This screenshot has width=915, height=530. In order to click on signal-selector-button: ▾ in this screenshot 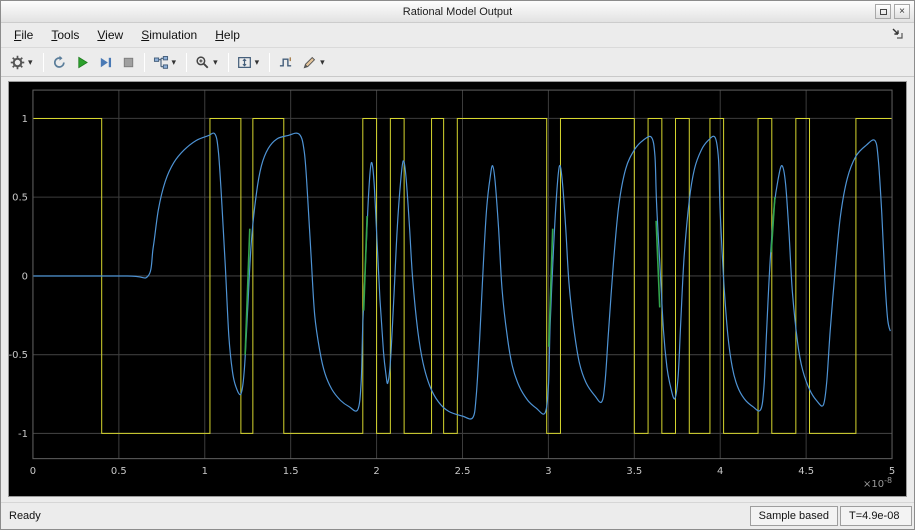, I will do `click(166, 62)`.